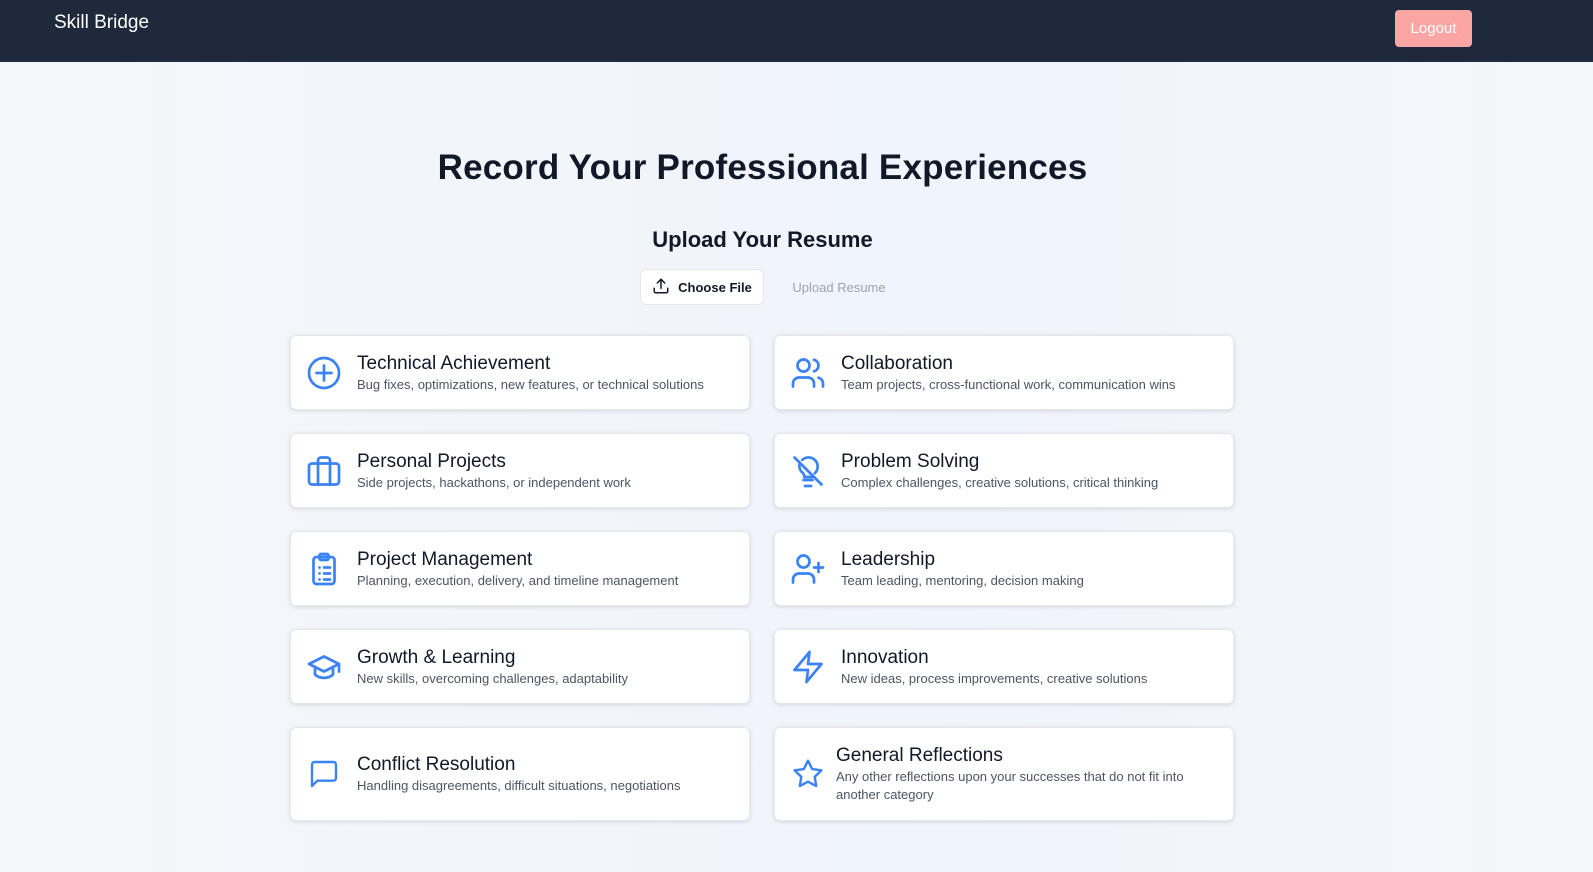 This screenshot has width=1593, height=872. Describe the element at coordinates (1433, 28) in the screenshot. I see `logout-button: Logout` at that location.